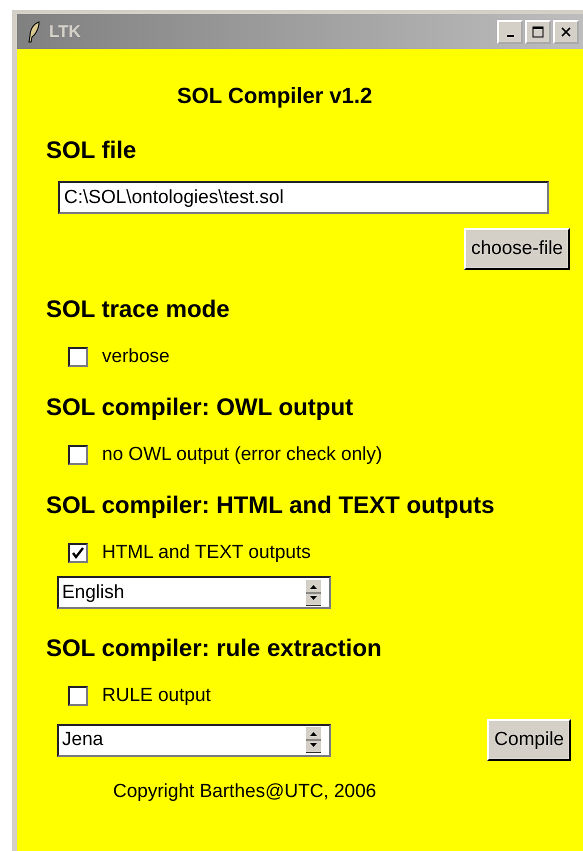 The image size is (583, 851). What do you see at coordinates (510, 35) in the screenshot?
I see `minimize-icon` at bounding box center [510, 35].